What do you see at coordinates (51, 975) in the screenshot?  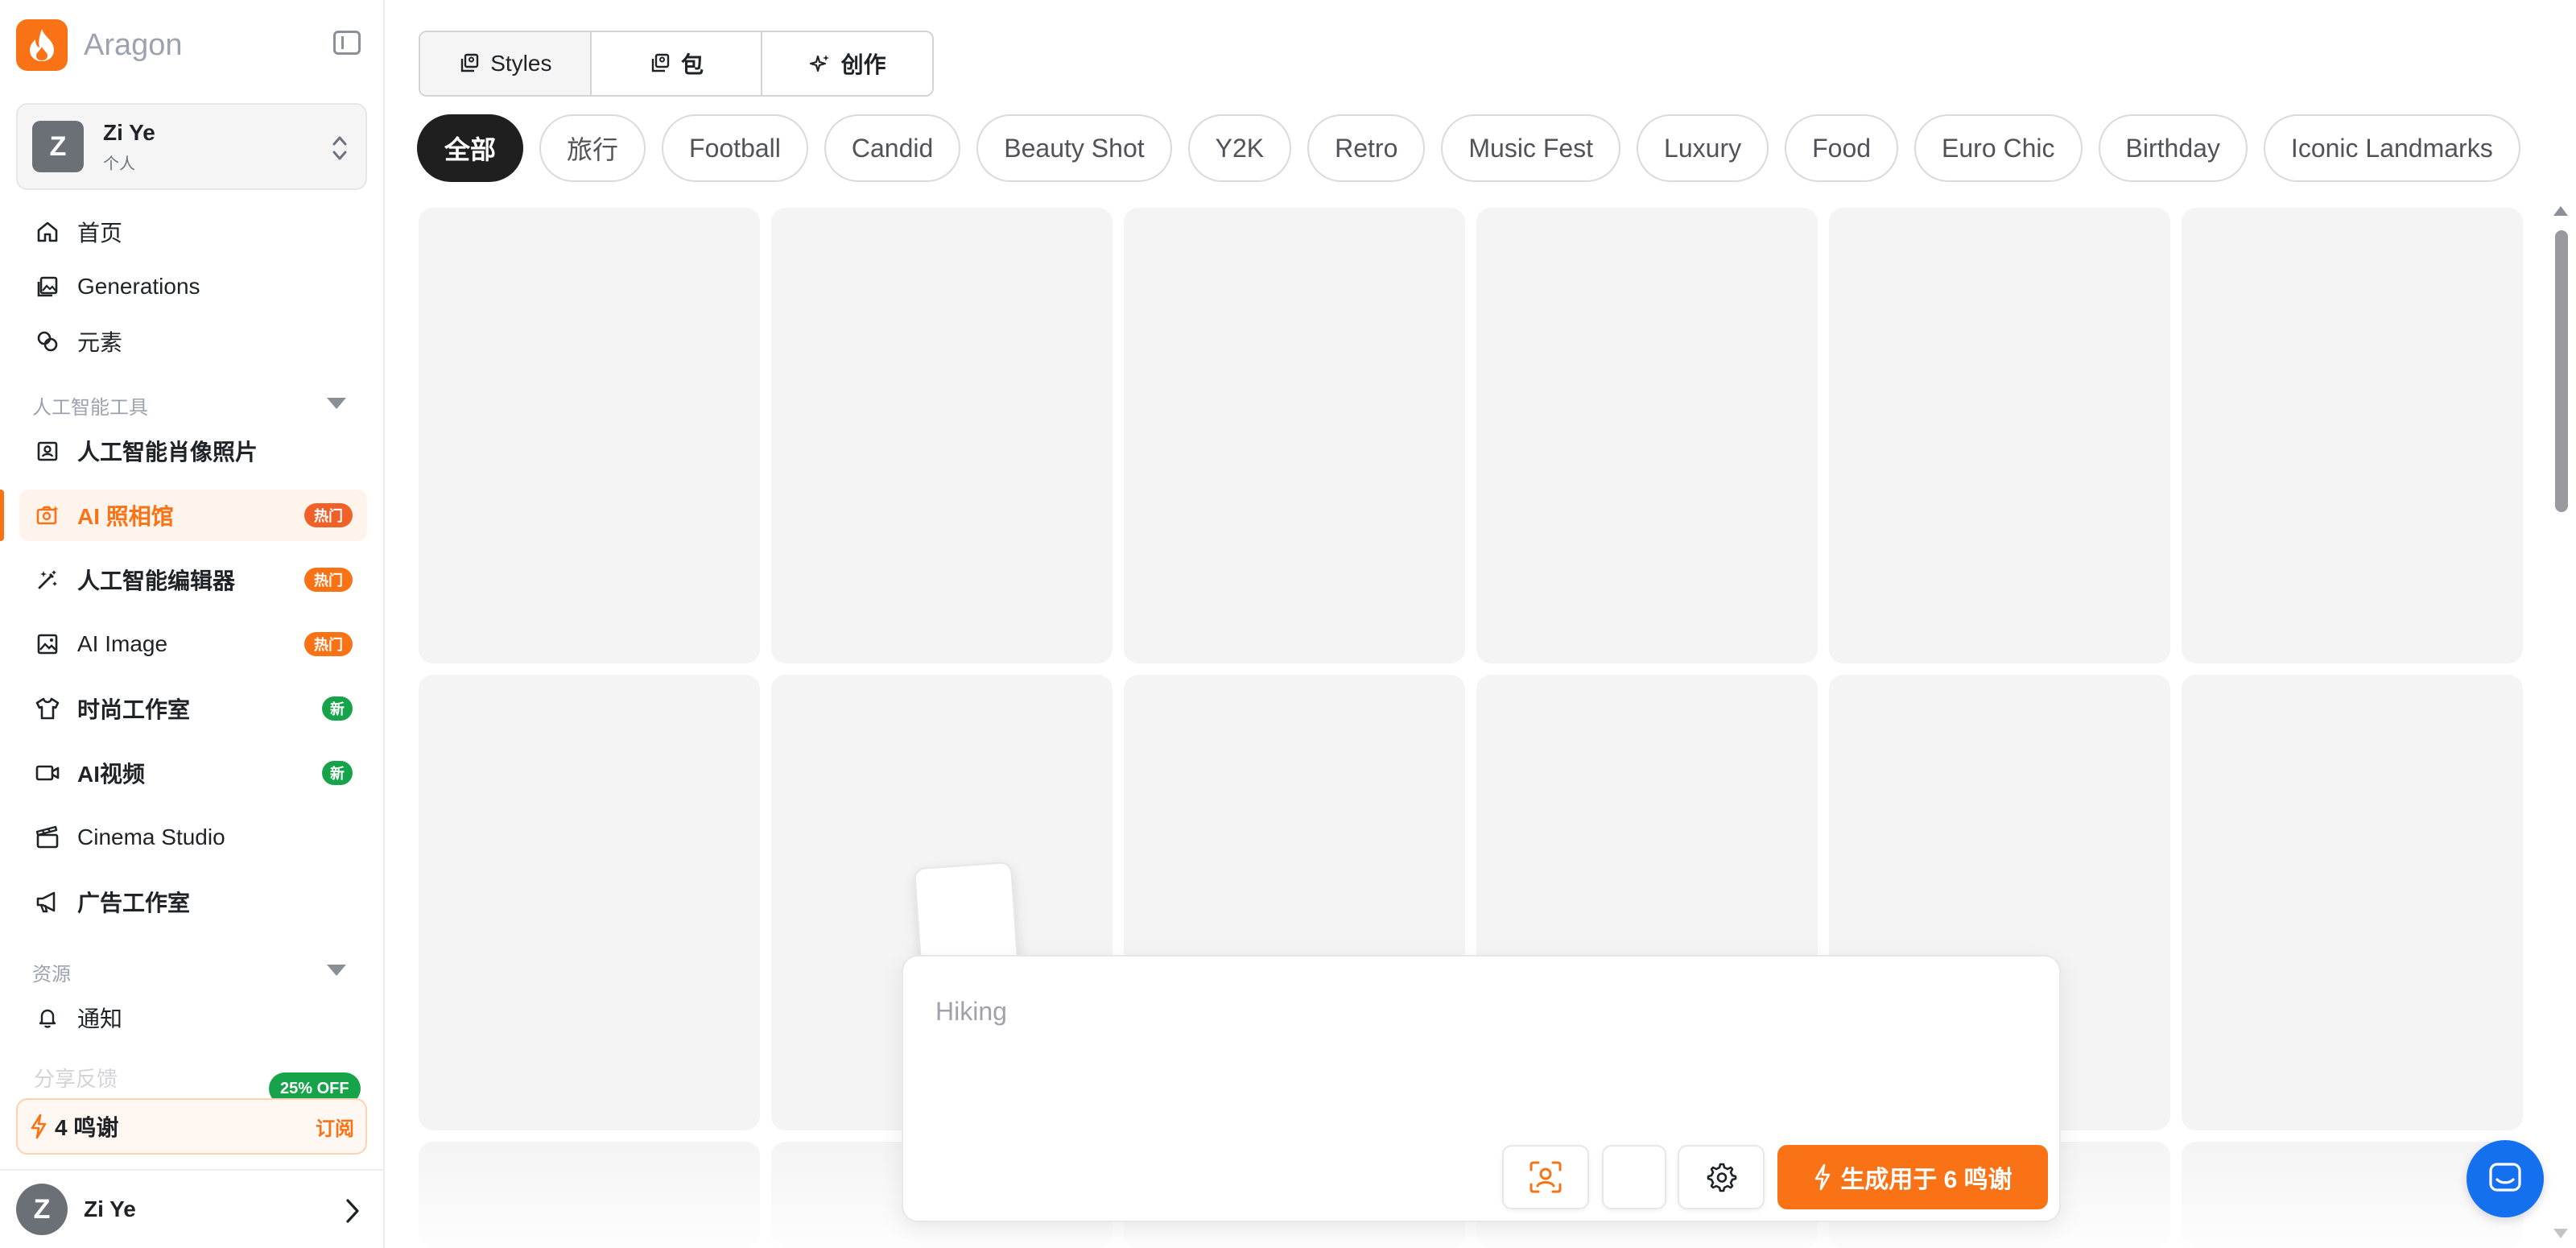 I see `section-resources: 资源` at bounding box center [51, 975].